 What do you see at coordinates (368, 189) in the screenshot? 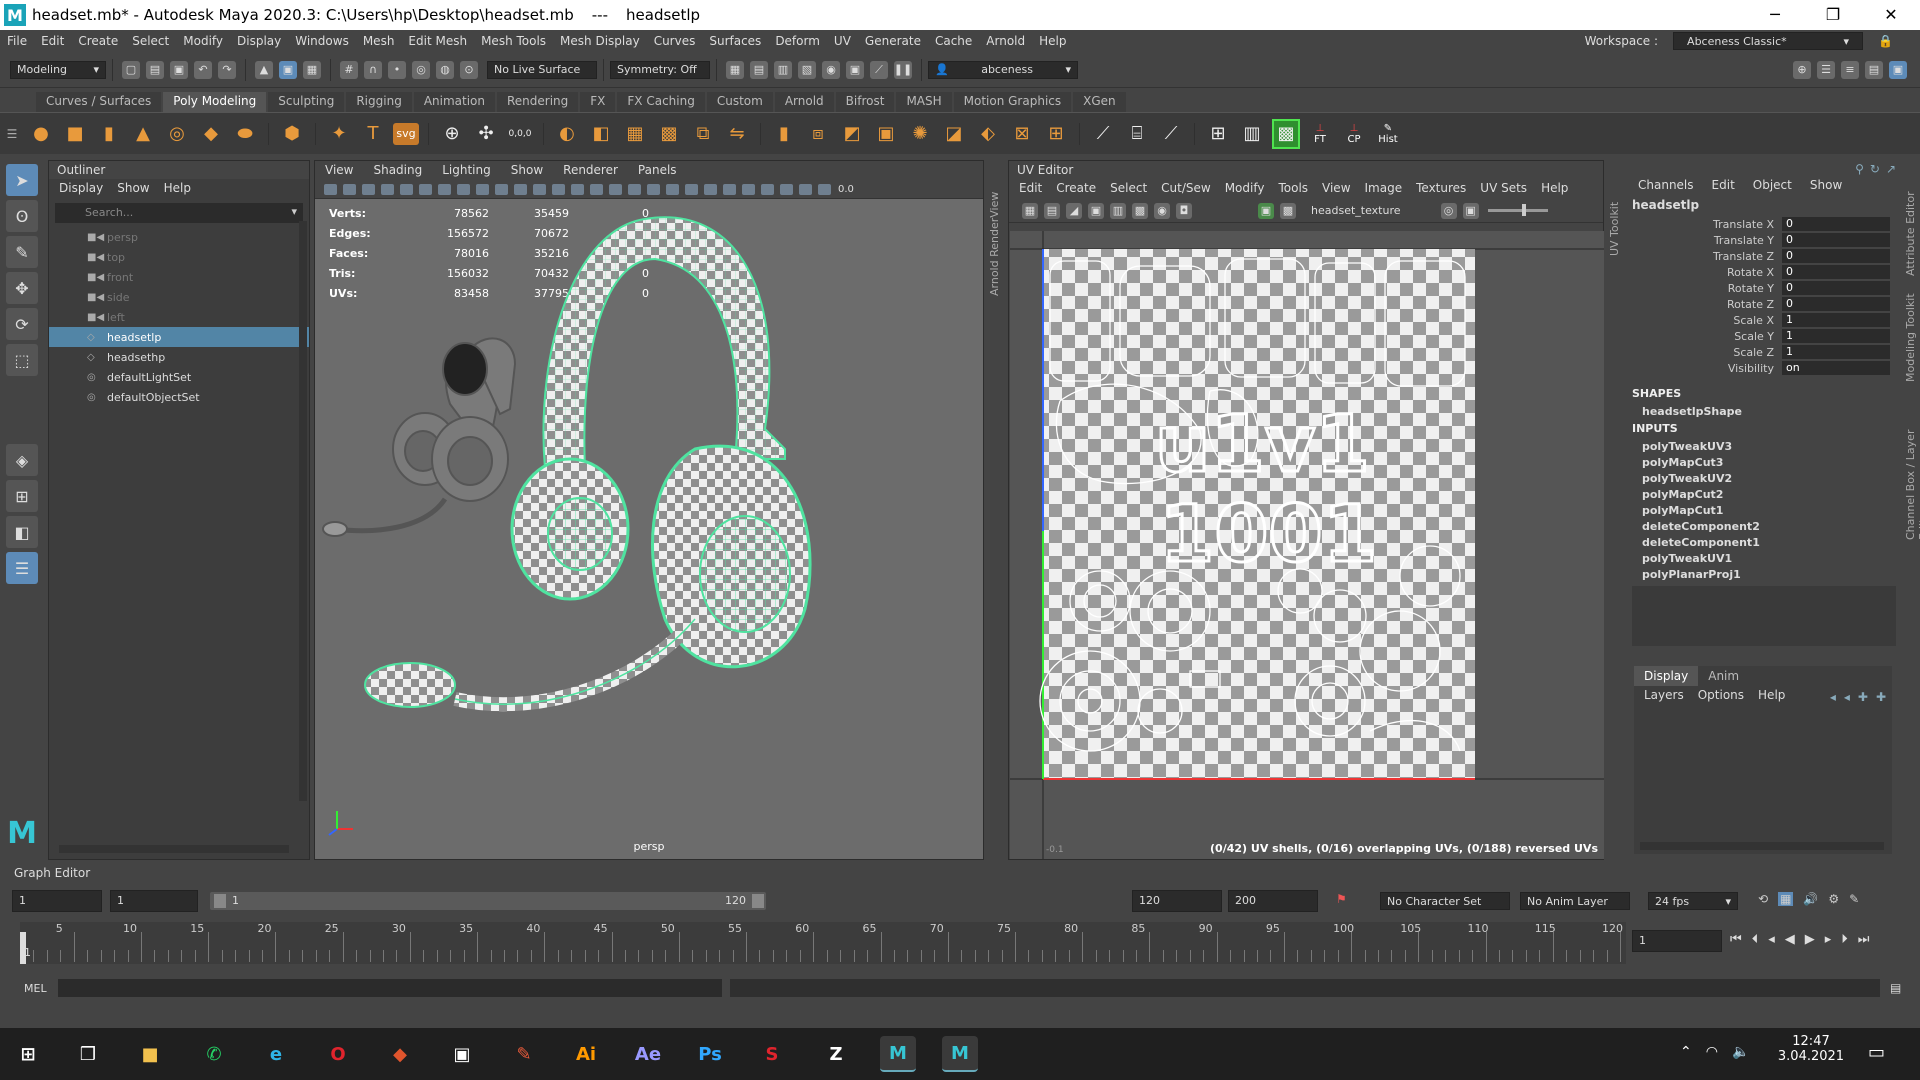
I see `bookmark-icon` at bounding box center [368, 189].